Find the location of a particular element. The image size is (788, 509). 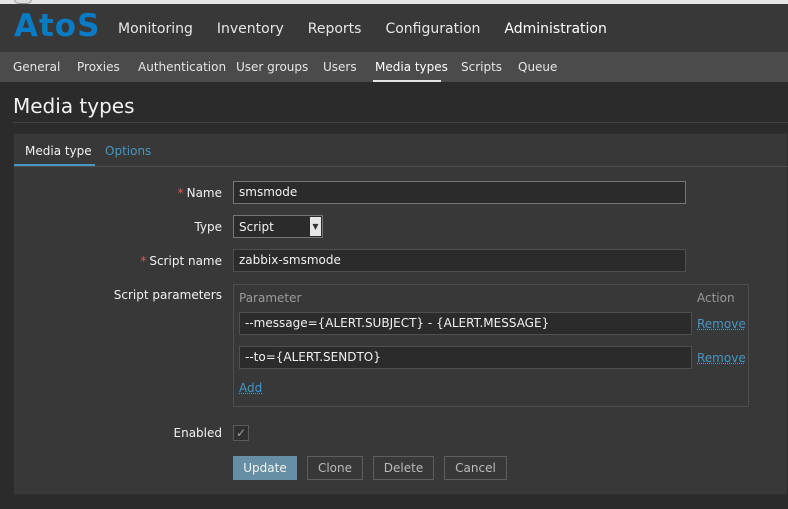

script-name-input: zabbix-smsmode is located at coordinates (459, 260).